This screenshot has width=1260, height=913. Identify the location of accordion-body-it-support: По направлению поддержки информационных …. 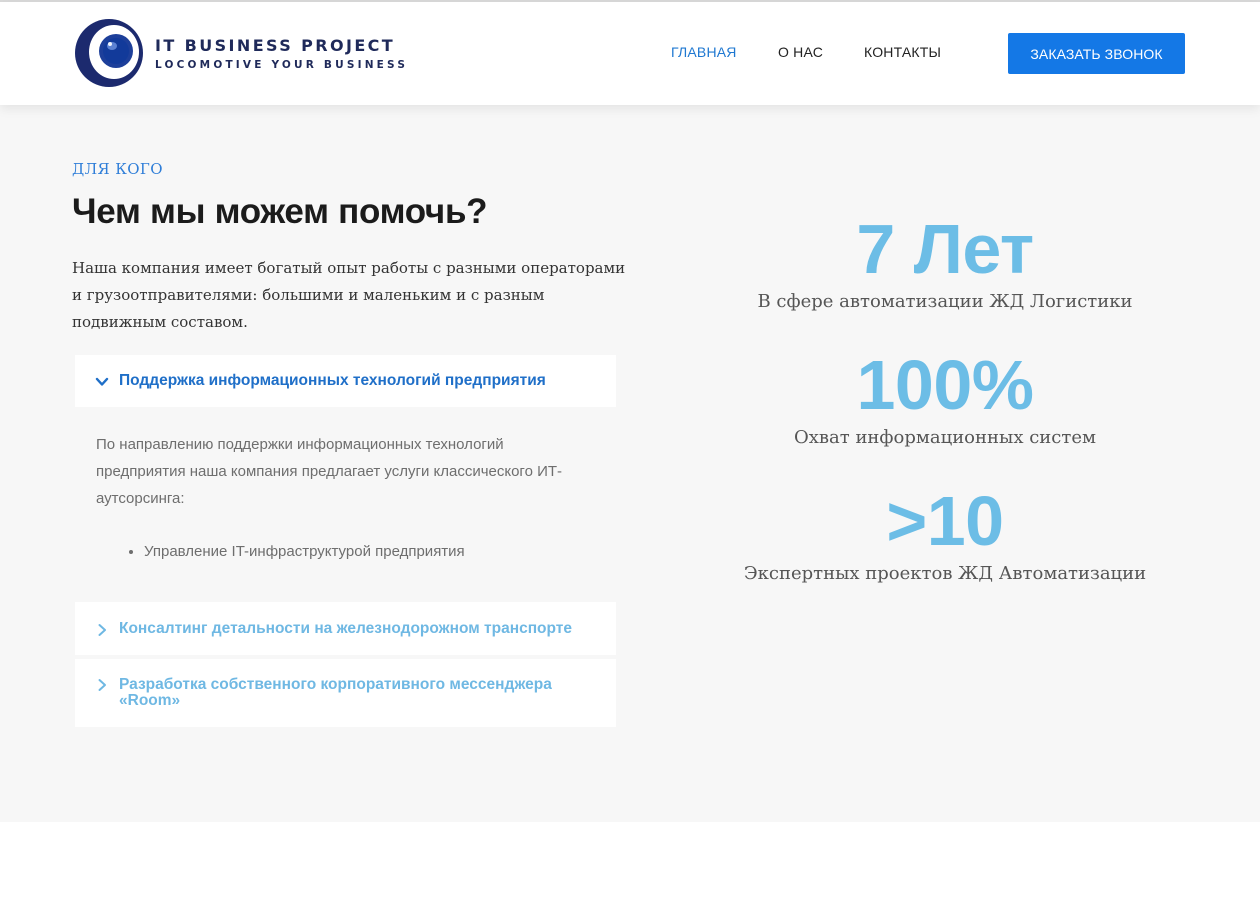
(345, 504).